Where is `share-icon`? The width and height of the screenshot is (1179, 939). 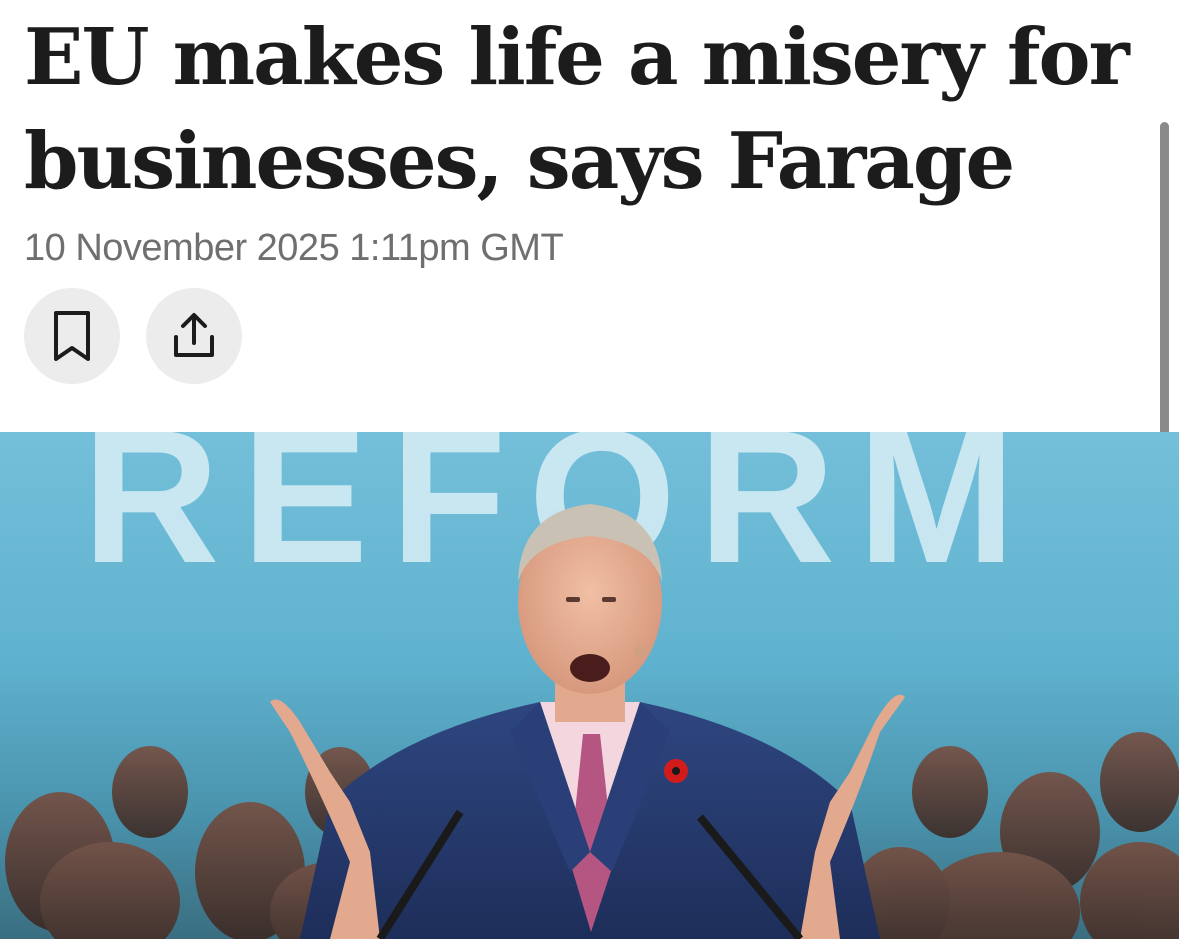 share-icon is located at coordinates (194, 335).